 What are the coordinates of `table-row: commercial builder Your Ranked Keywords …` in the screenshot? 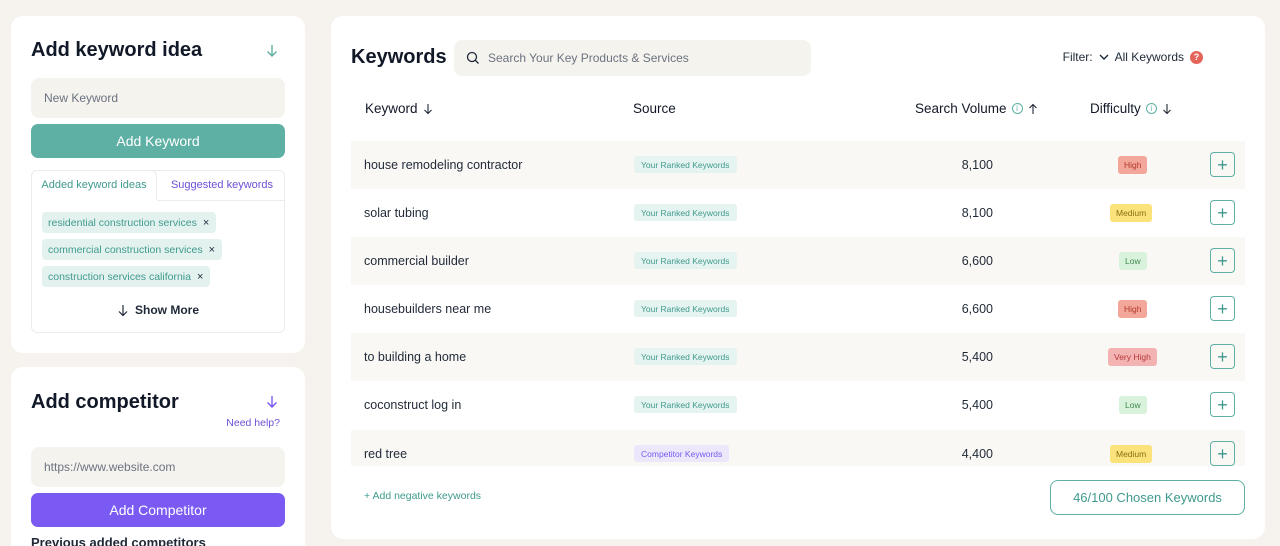 It's located at (798, 261).